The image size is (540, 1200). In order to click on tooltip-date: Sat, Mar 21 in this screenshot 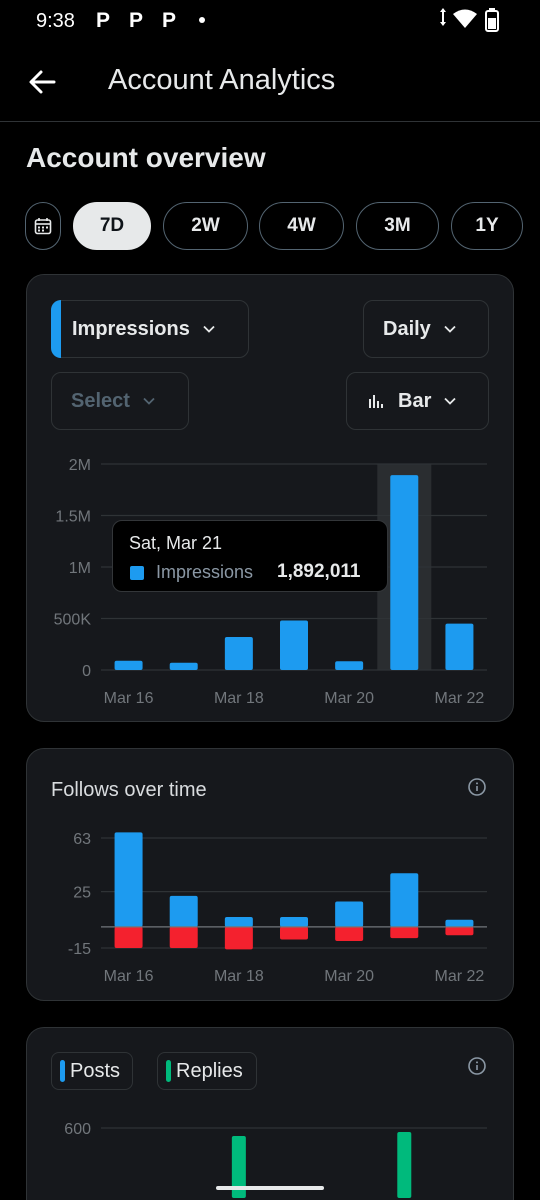, I will do `click(176, 543)`.